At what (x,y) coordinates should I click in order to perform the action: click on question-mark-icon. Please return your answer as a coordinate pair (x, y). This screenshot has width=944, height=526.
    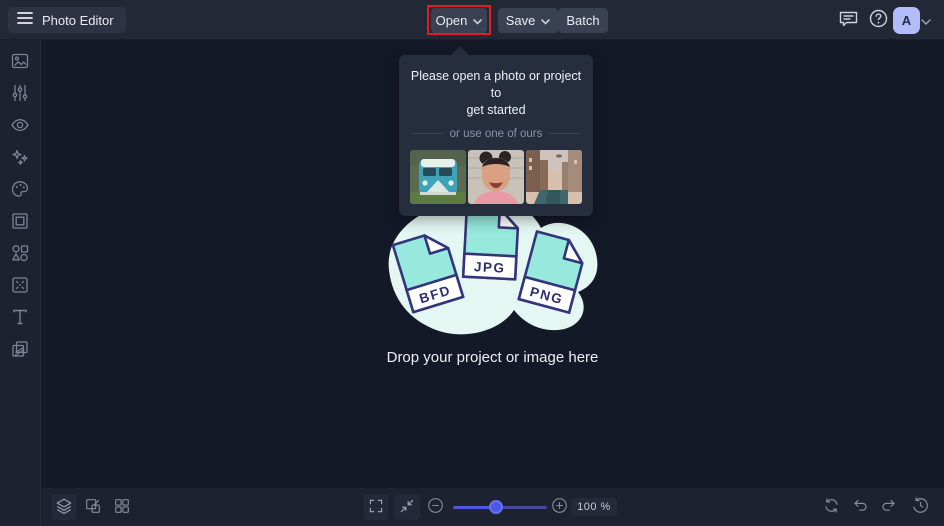
    Looking at the image, I should click on (878, 20).